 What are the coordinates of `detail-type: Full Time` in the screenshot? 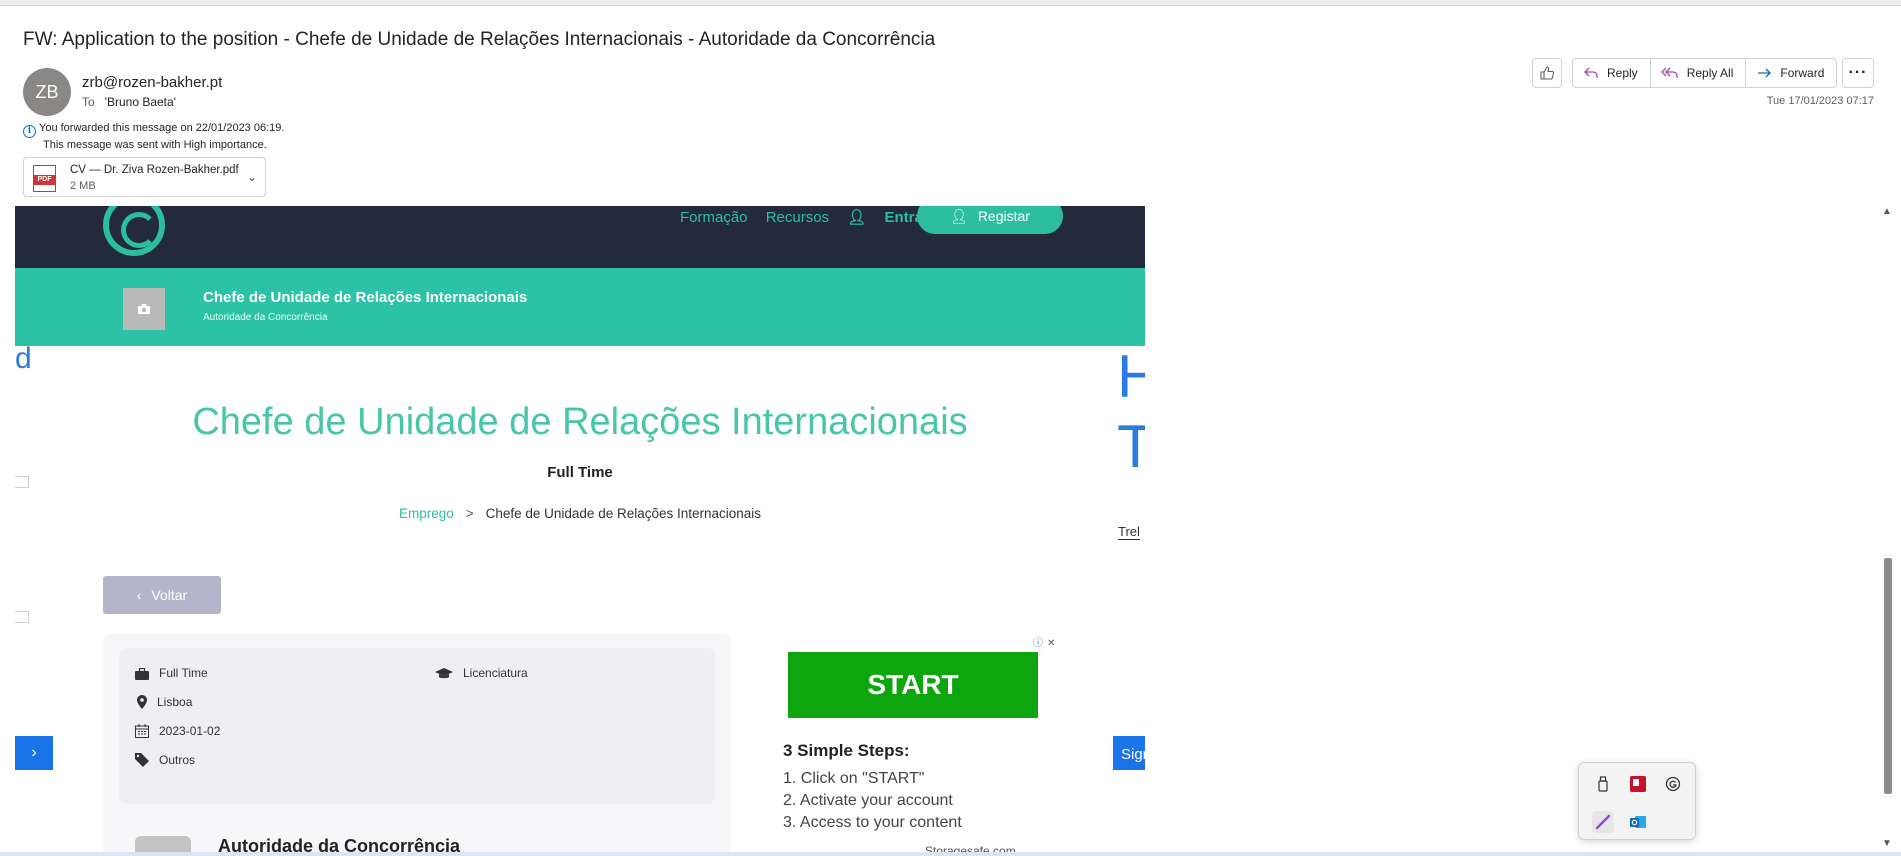 It's located at (171, 673).